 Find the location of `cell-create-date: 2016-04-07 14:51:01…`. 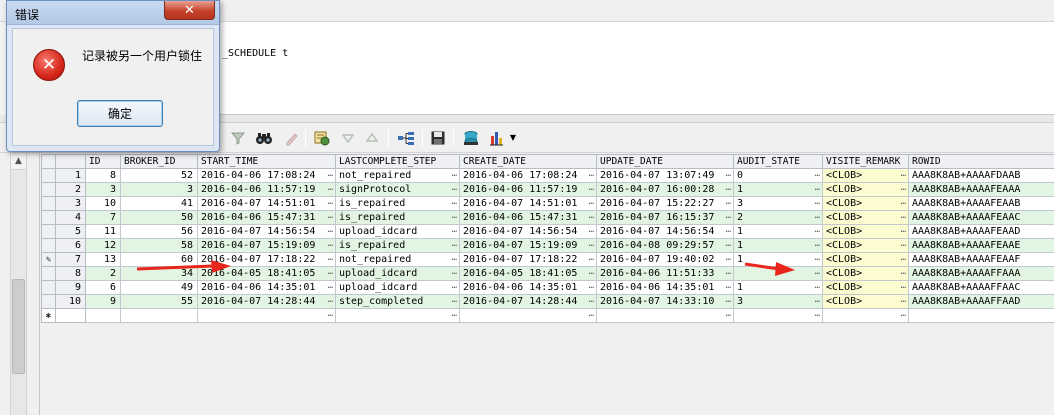

cell-create-date: 2016-04-07 14:51:01… is located at coordinates (528, 203).